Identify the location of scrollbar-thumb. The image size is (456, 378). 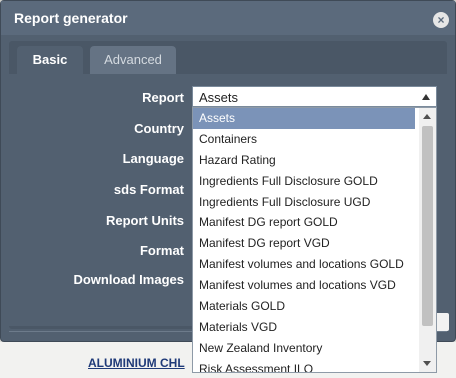
(427, 226).